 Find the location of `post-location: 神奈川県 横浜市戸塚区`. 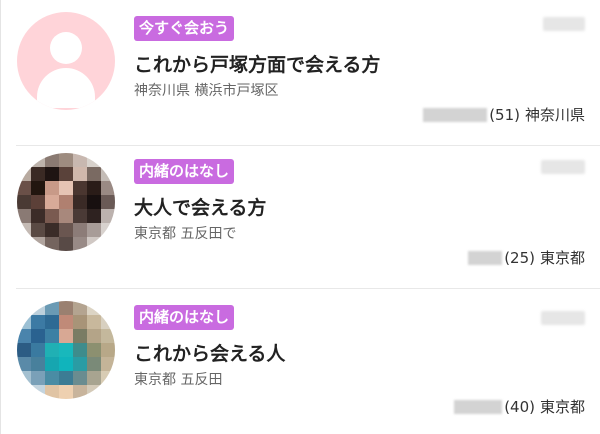

post-location: 神奈川県 横浜市戸塚区 is located at coordinates (206, 91).